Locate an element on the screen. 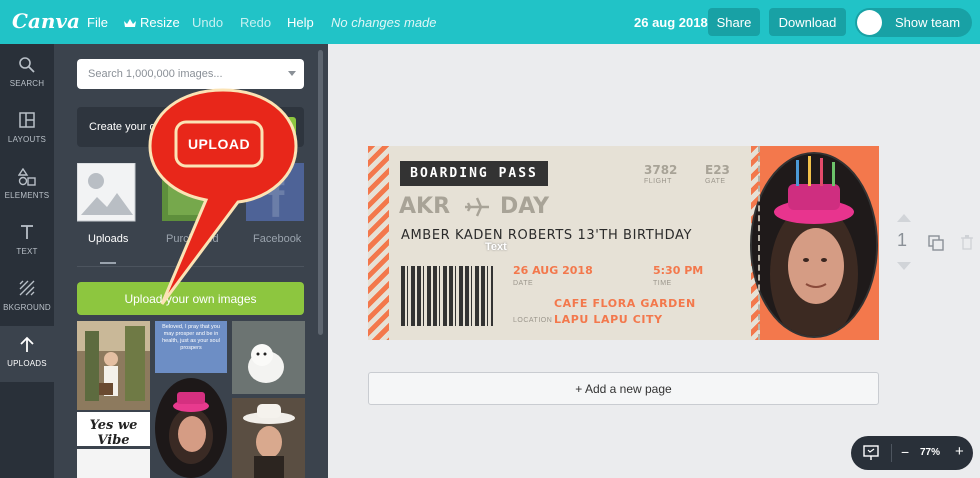  location-line-1: CAFE FLORA GARDEN is located at coordinates (625, 303).